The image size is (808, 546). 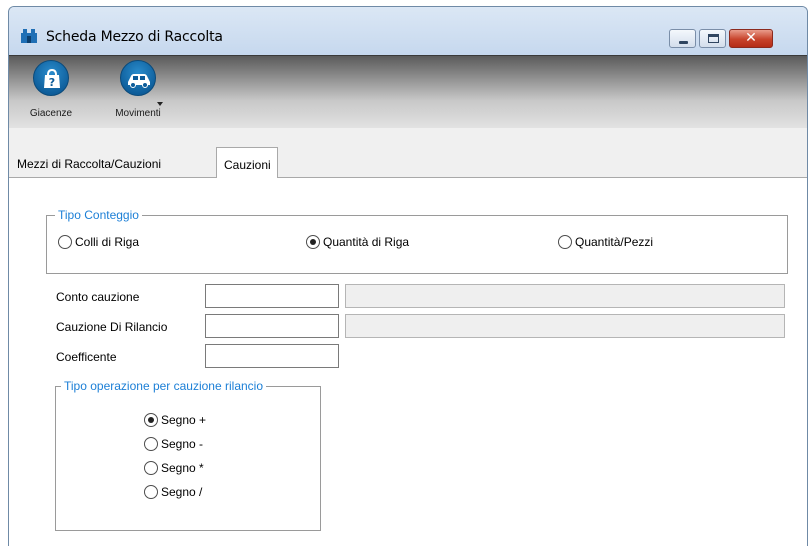 I want to click on chevron-down-icon, so click(x=160, y=104).